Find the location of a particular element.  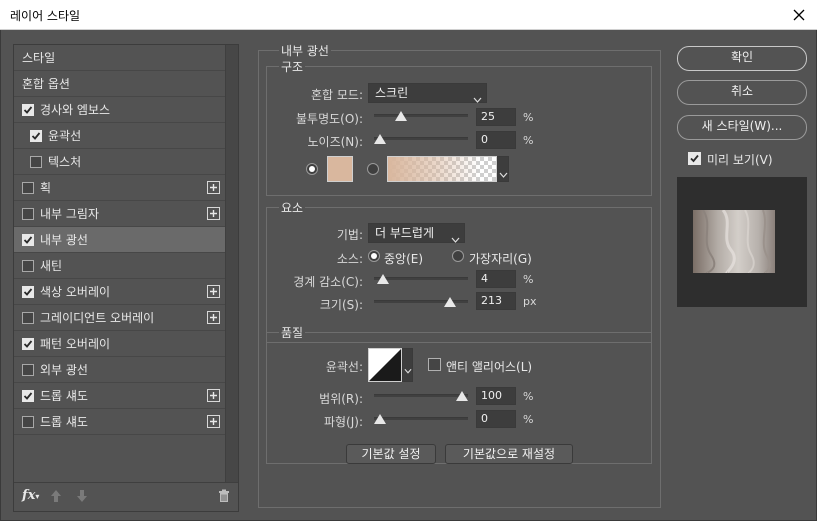

style-list-scrollbar is located at coordinates (231, 263).